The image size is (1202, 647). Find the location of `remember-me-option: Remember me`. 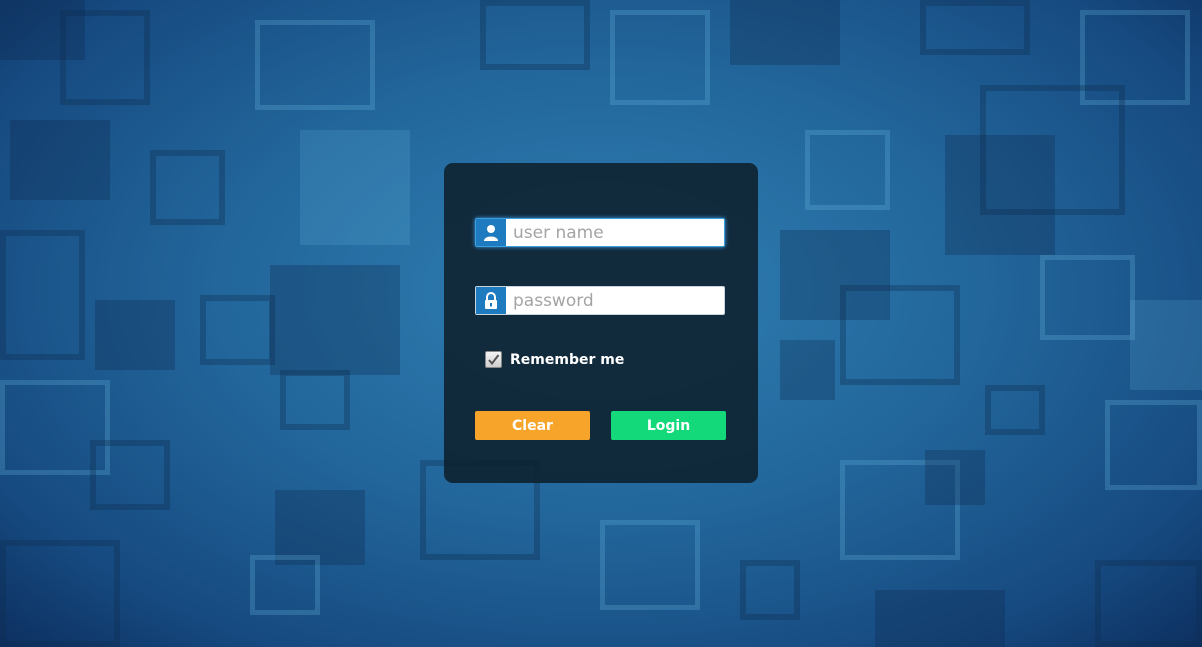

remember-me-option: Remember me is located at coordinates (554, 359).